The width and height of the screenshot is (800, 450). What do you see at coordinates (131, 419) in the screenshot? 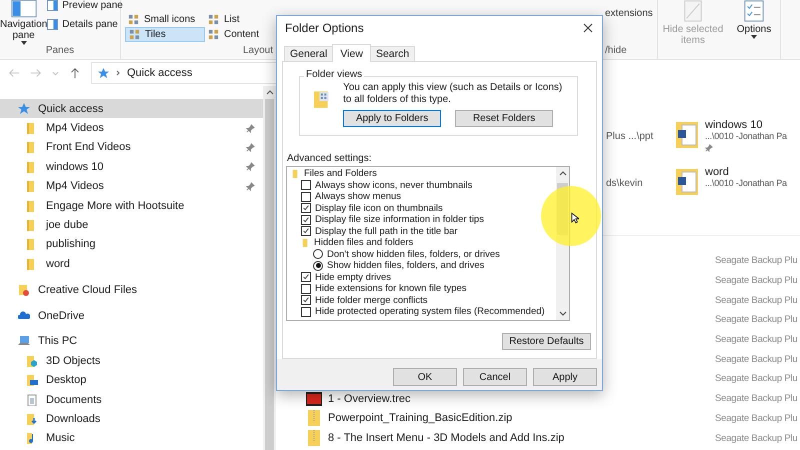
I see `sidebar-item: Downloads` at bounding box center [131, 419].